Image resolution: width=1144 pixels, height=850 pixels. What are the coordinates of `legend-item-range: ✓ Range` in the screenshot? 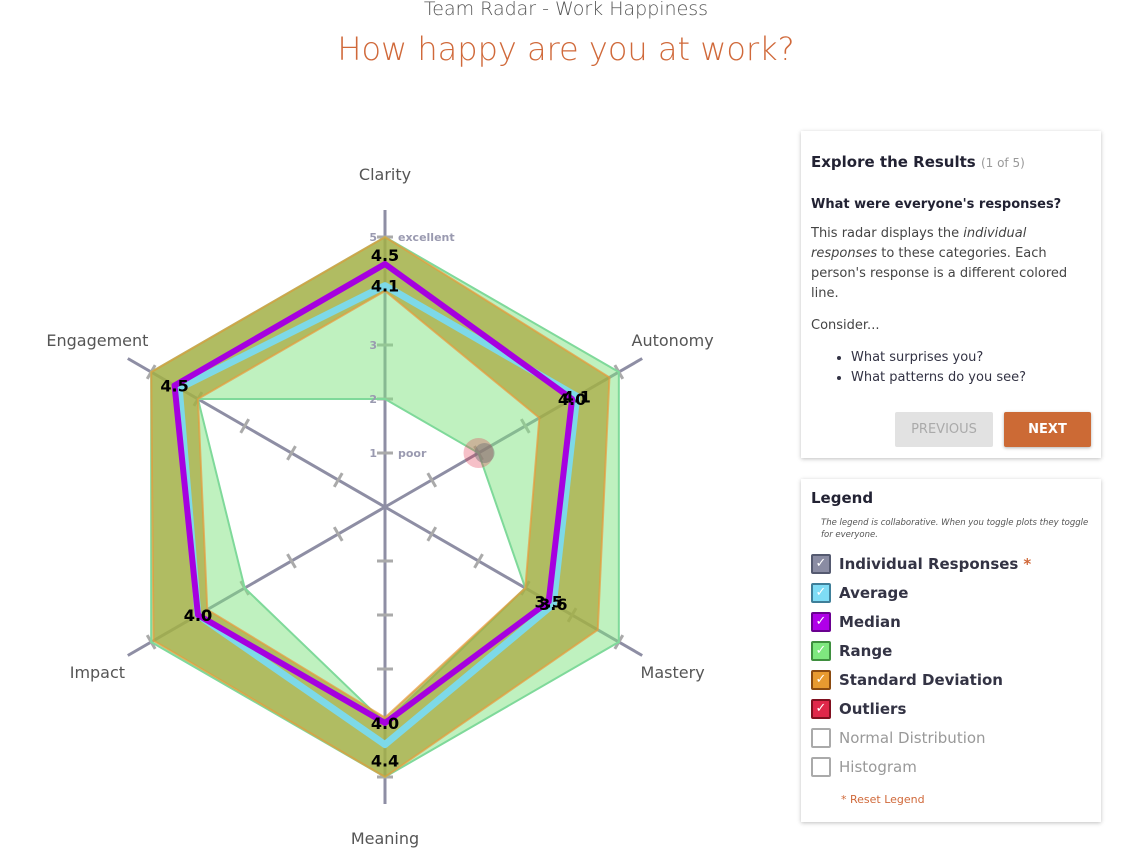 It's located at (951, 650).